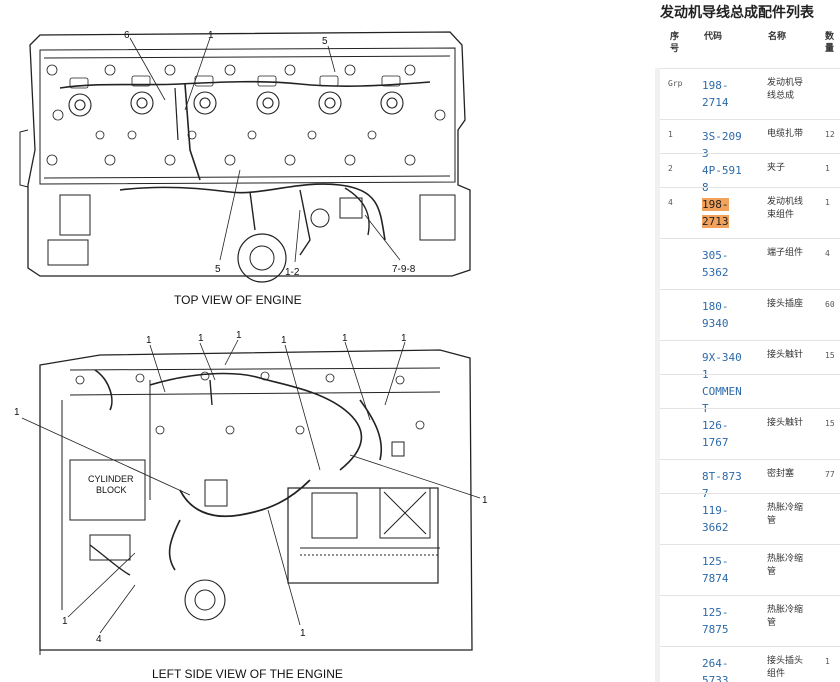 This screenshot has height=682, width=840. I want to click on table-row: 119- 3662 热胀冷缩管, so click(750, 518).